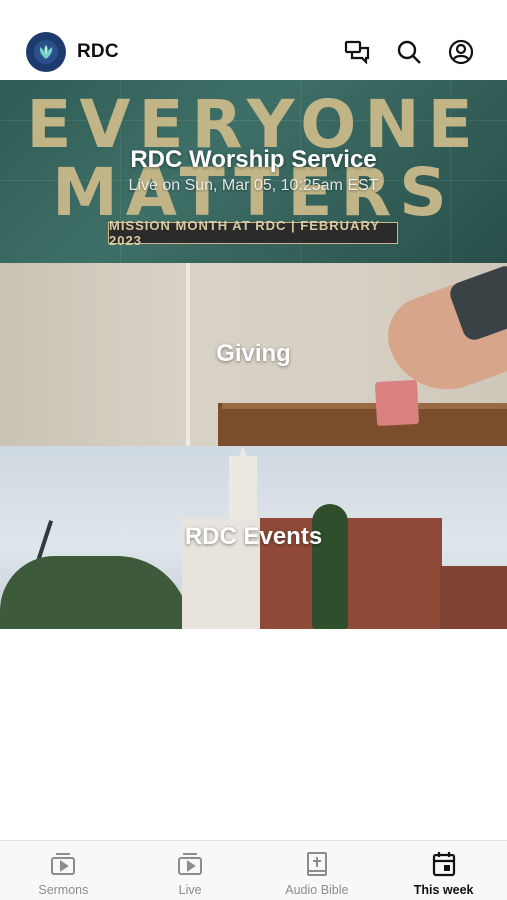 The width and height of the screenshot is (507, 900). I want to click on card-title: Giving, so click(253, 353).